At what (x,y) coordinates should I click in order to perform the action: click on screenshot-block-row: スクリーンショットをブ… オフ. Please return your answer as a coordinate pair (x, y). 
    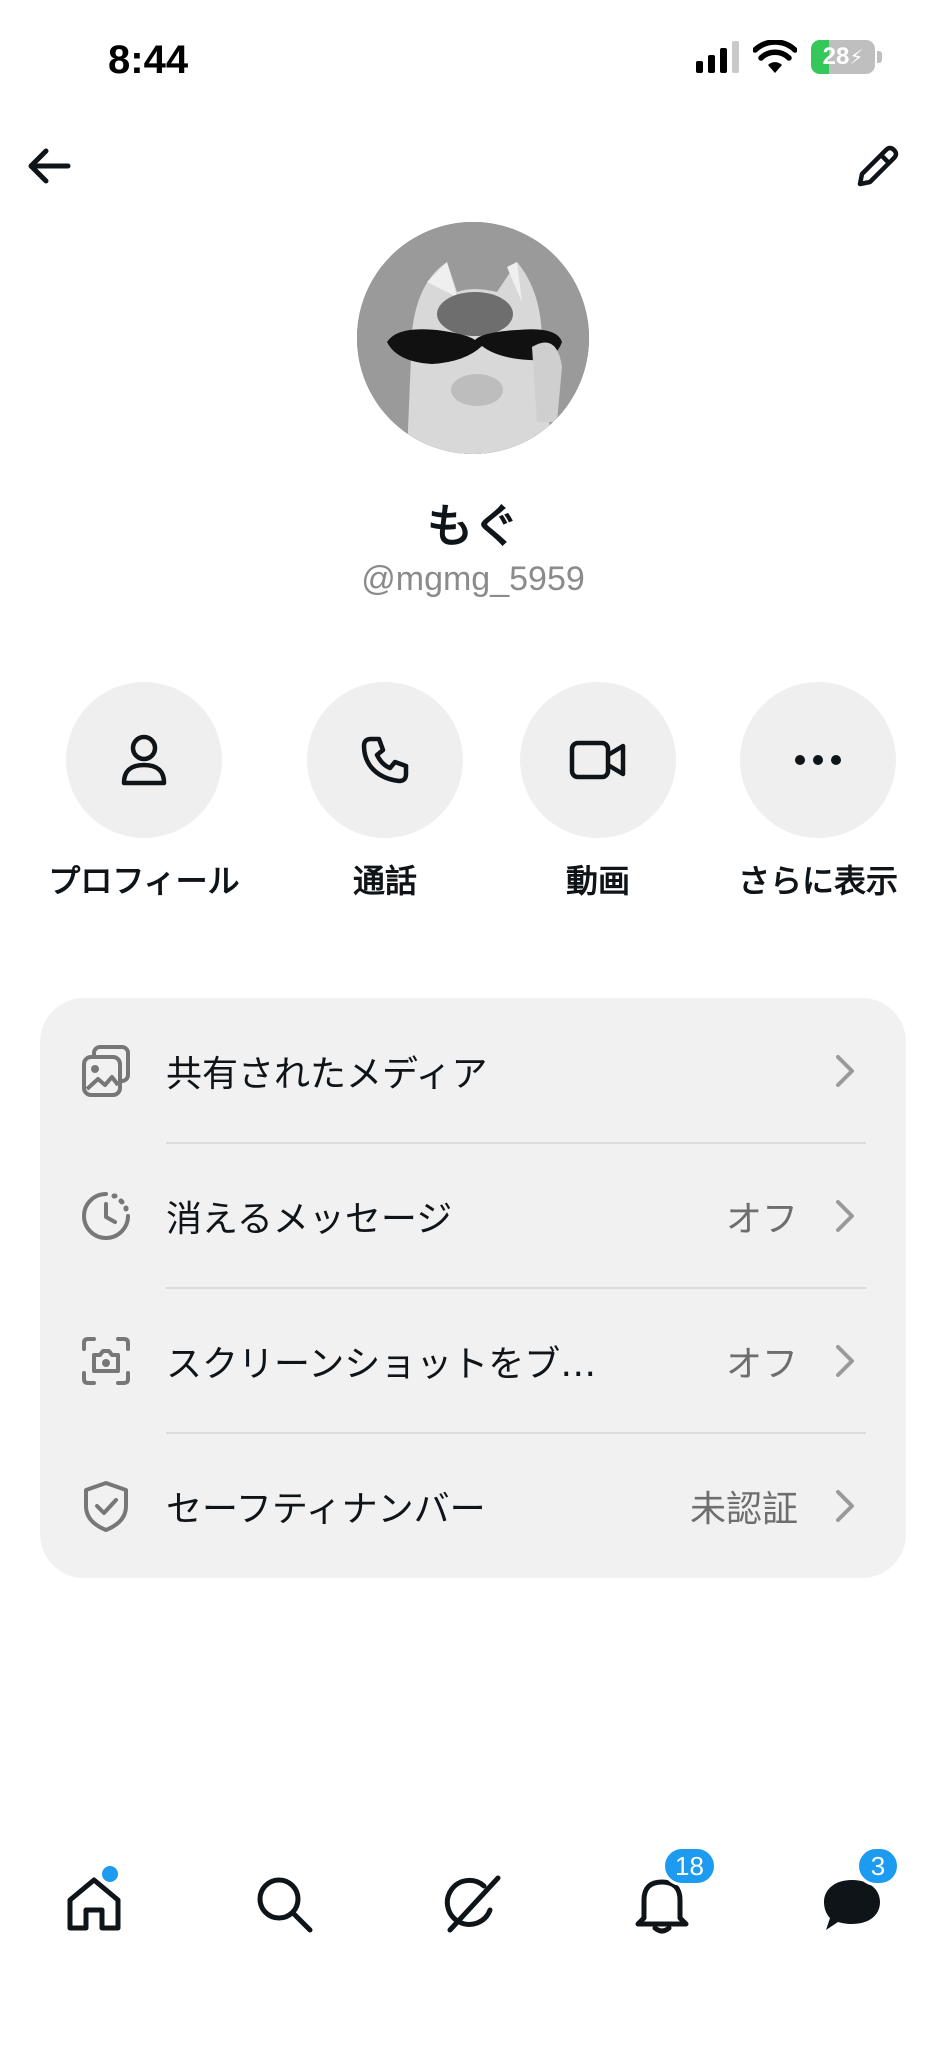
    Looking at the image, I should click on (473, 1360).